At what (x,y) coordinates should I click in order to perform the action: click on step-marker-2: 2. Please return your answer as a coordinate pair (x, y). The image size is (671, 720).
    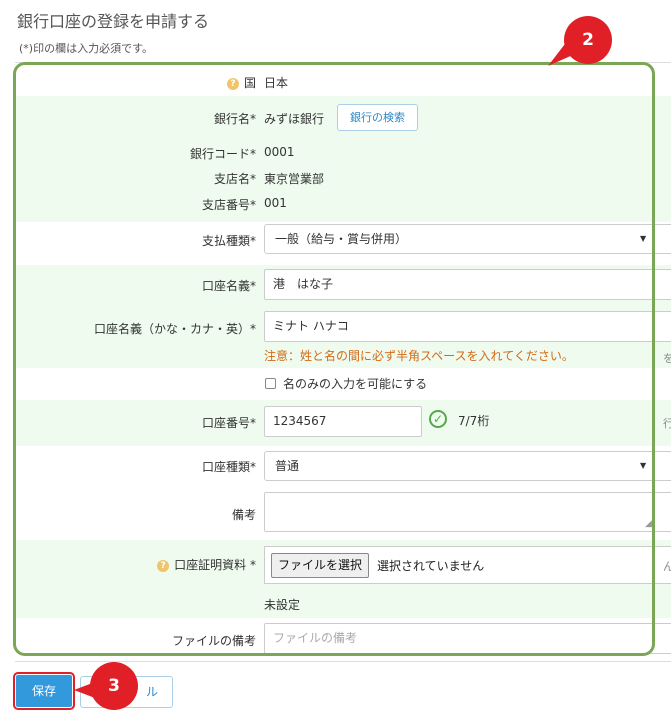
    Looking at the image, I should click on (588, 40).